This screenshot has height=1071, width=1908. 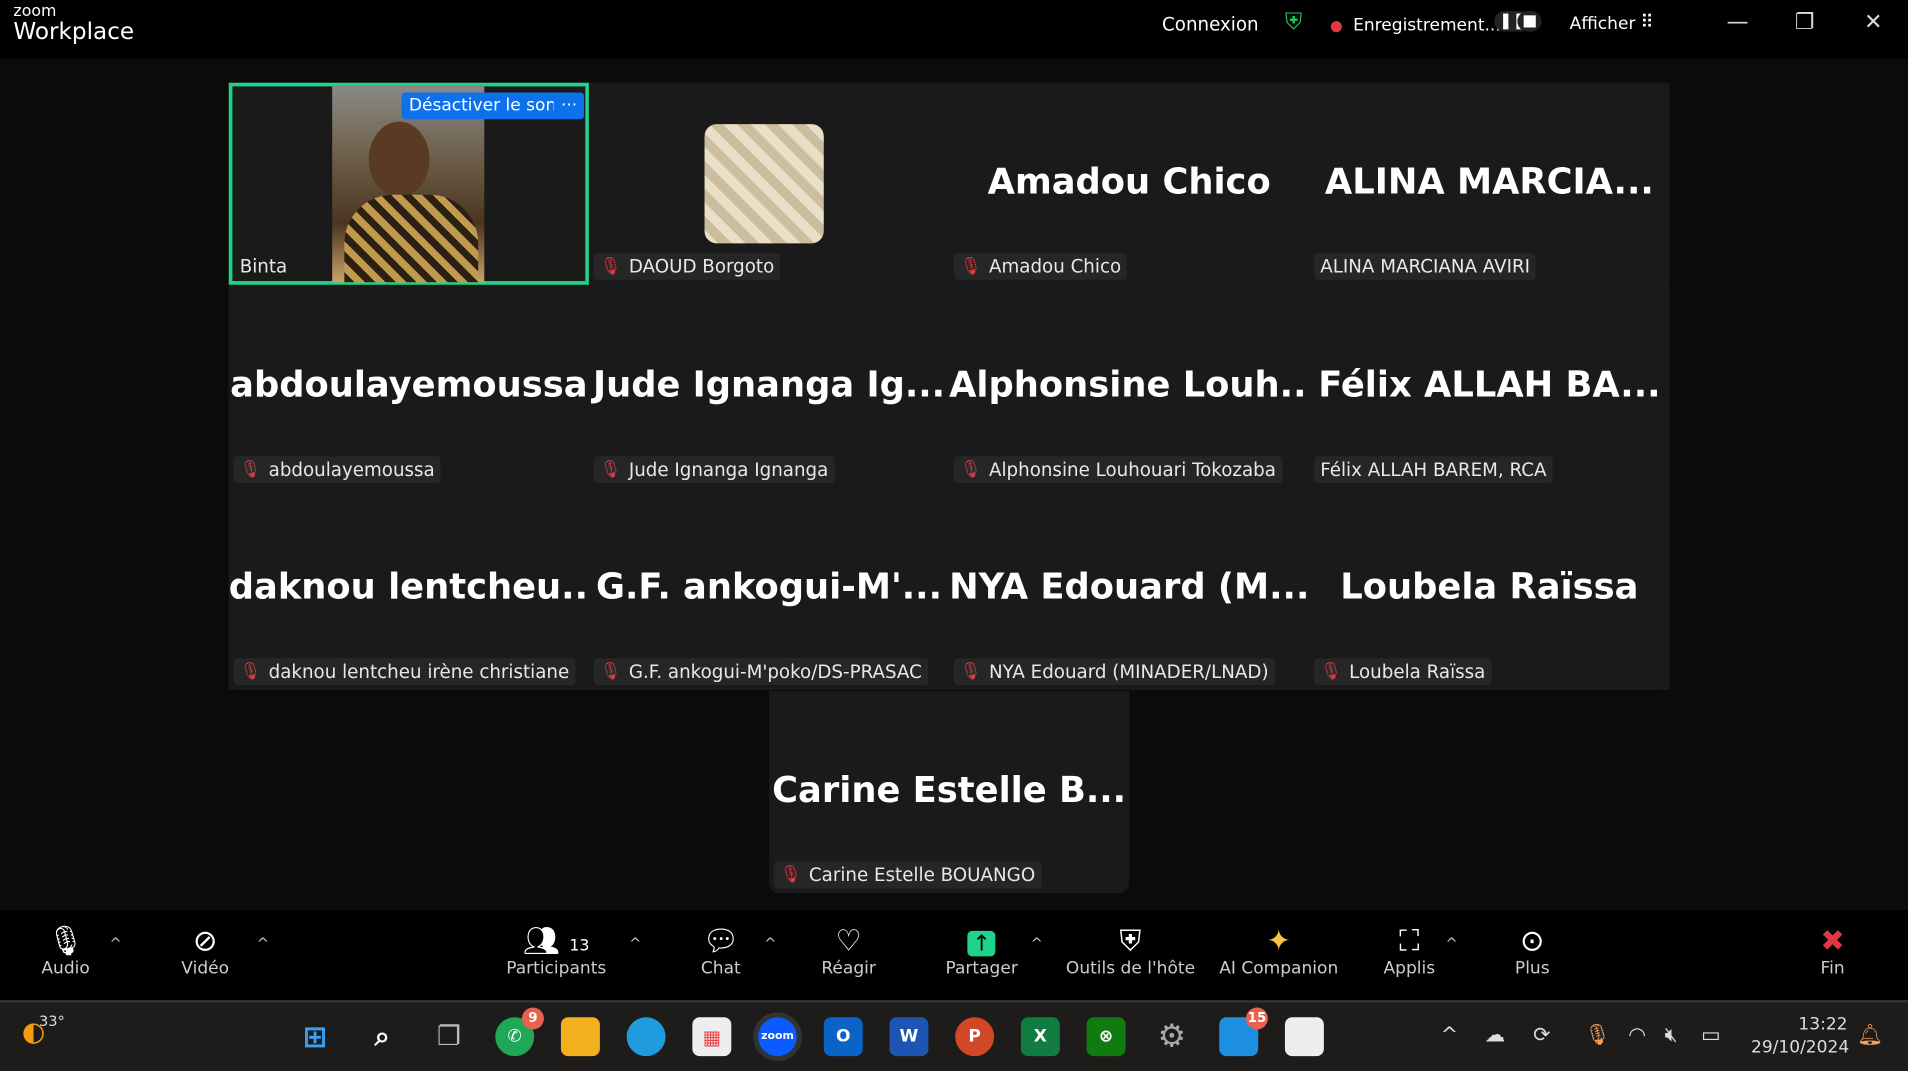 What do you see at coordinates (777, 1037) in the screenshot?
I see `zoom-taskbar-icon: zoom` at bounding box center [777, 1037].